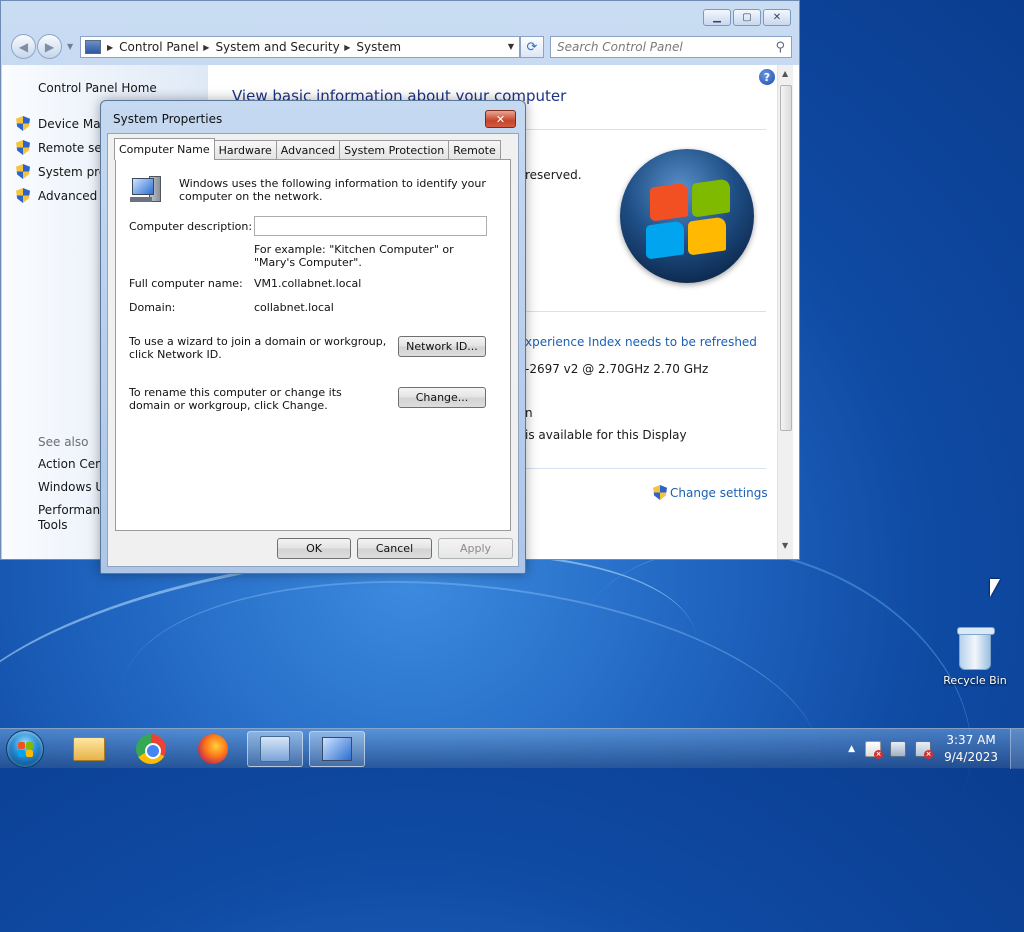 This screenshot has height=932, width=1024. Describe the element at coordinates (767, 77) in the screenshot. I see `help-icon: ?` at that location.